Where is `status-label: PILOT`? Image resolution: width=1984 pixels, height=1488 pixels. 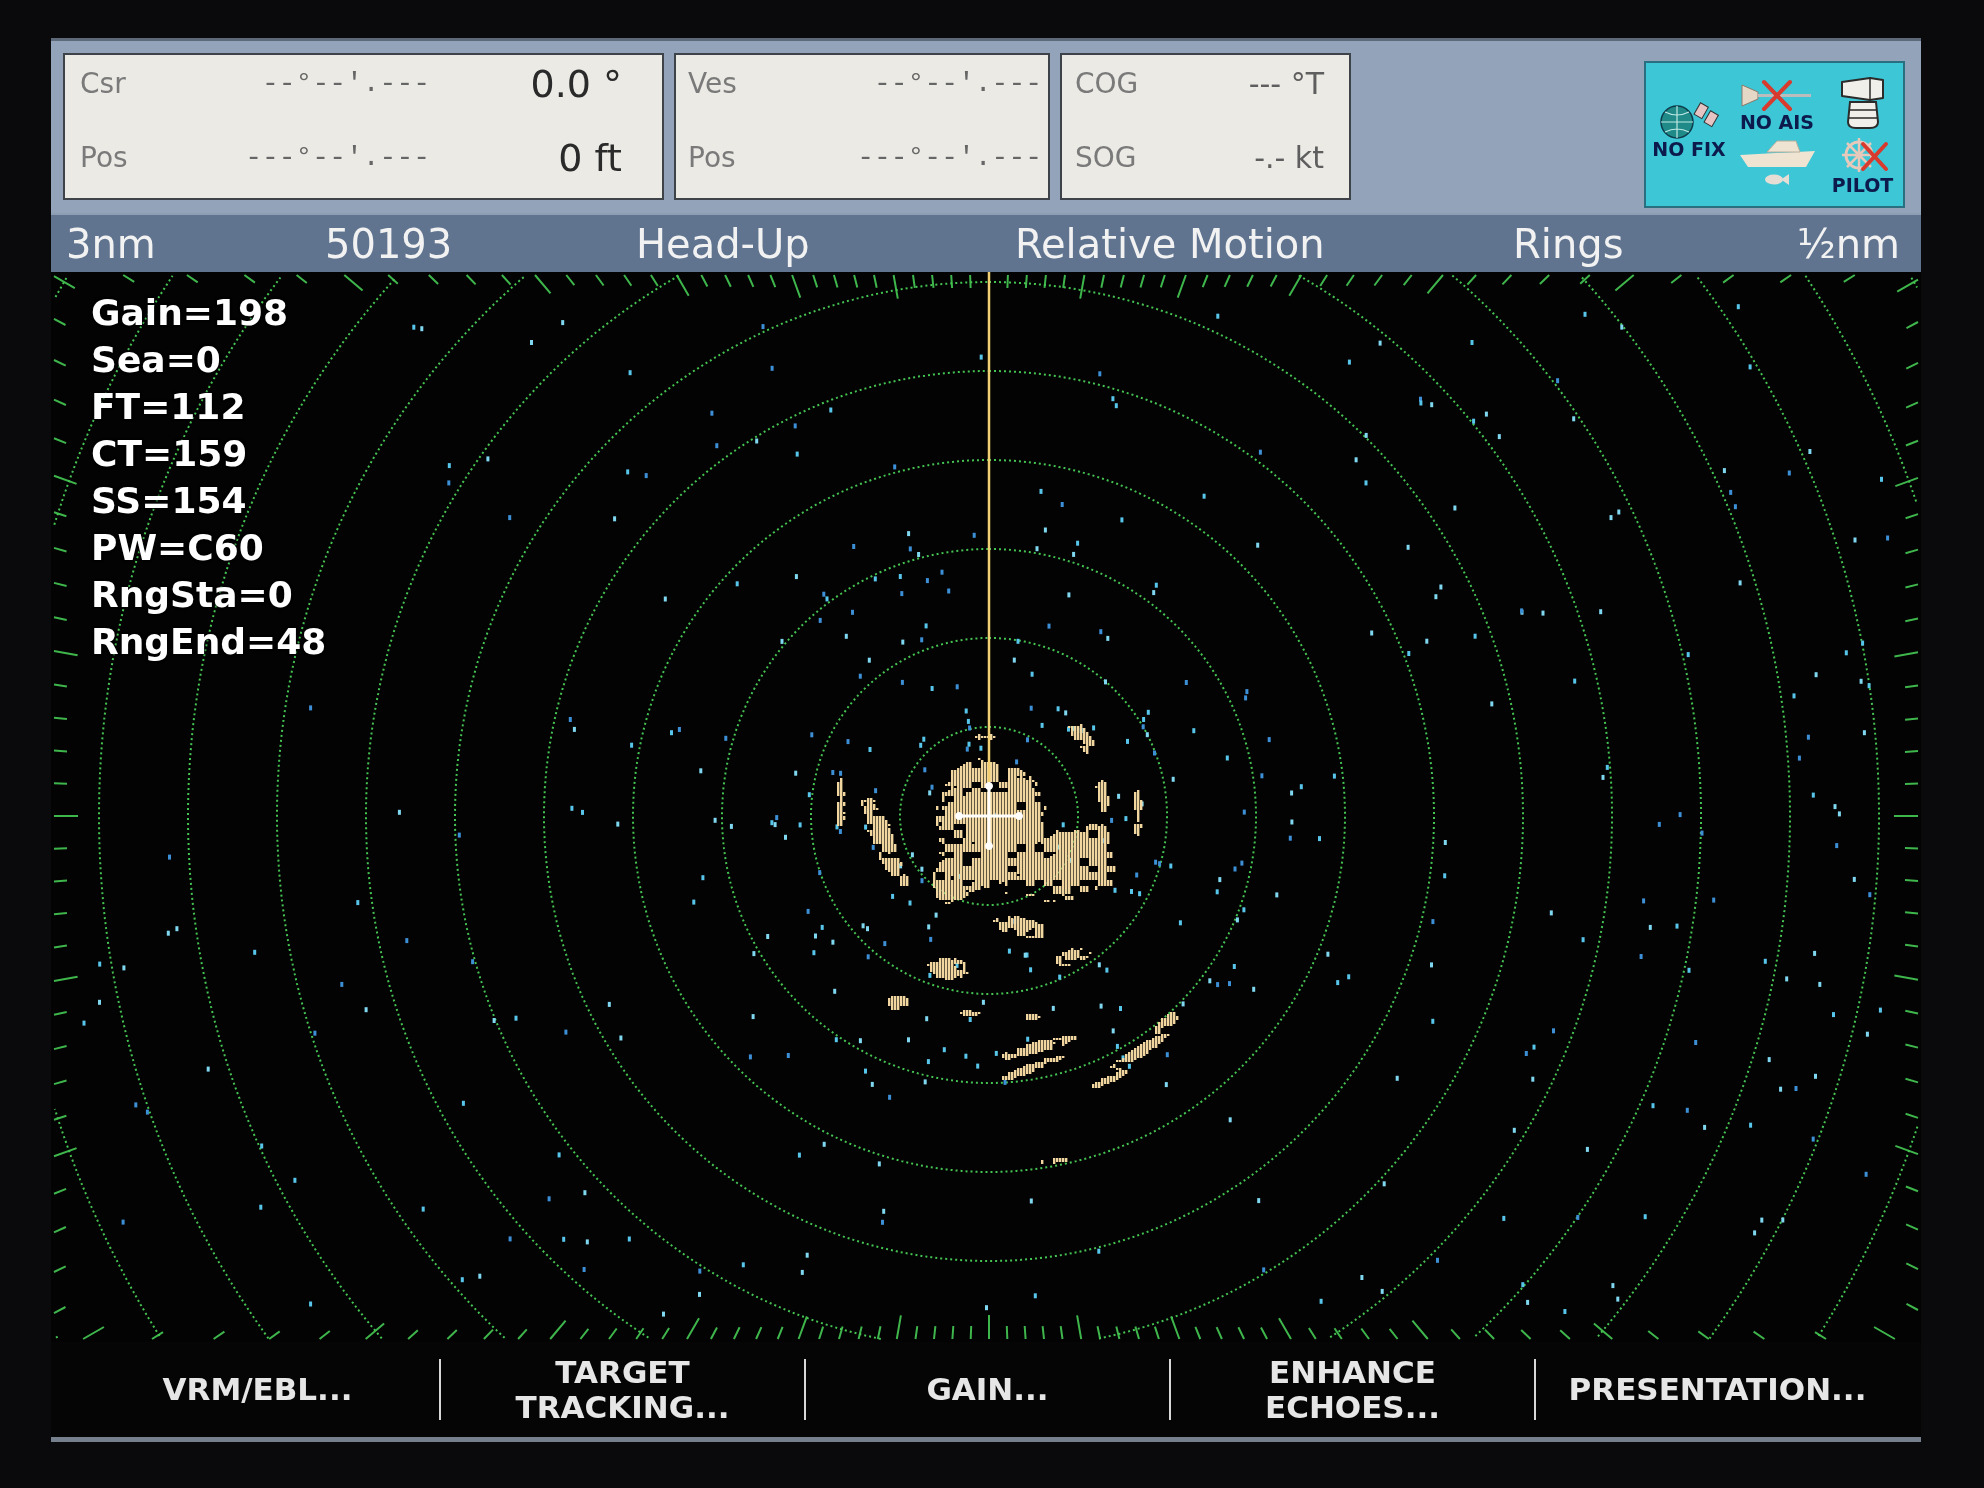 status-label: PILOT is located at coordinates (1862, 185).